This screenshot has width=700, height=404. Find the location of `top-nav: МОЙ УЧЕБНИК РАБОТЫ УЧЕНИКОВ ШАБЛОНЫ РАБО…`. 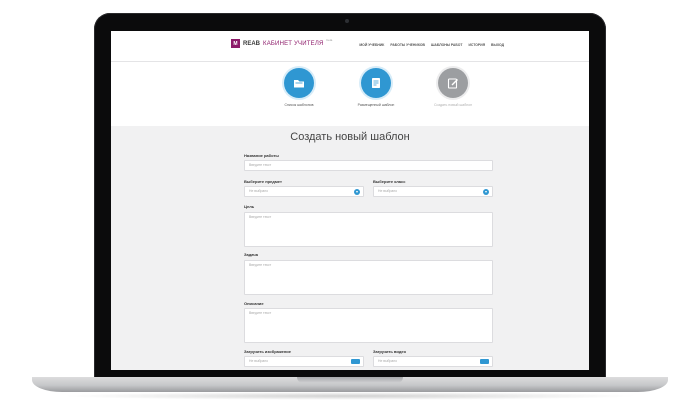

top-nav: МОЙ УЧЕБНИК РАБОТЫ УЧЕНИКОВ ШАБЛОНЫ РАБО… is located at coordinates (431, 45).